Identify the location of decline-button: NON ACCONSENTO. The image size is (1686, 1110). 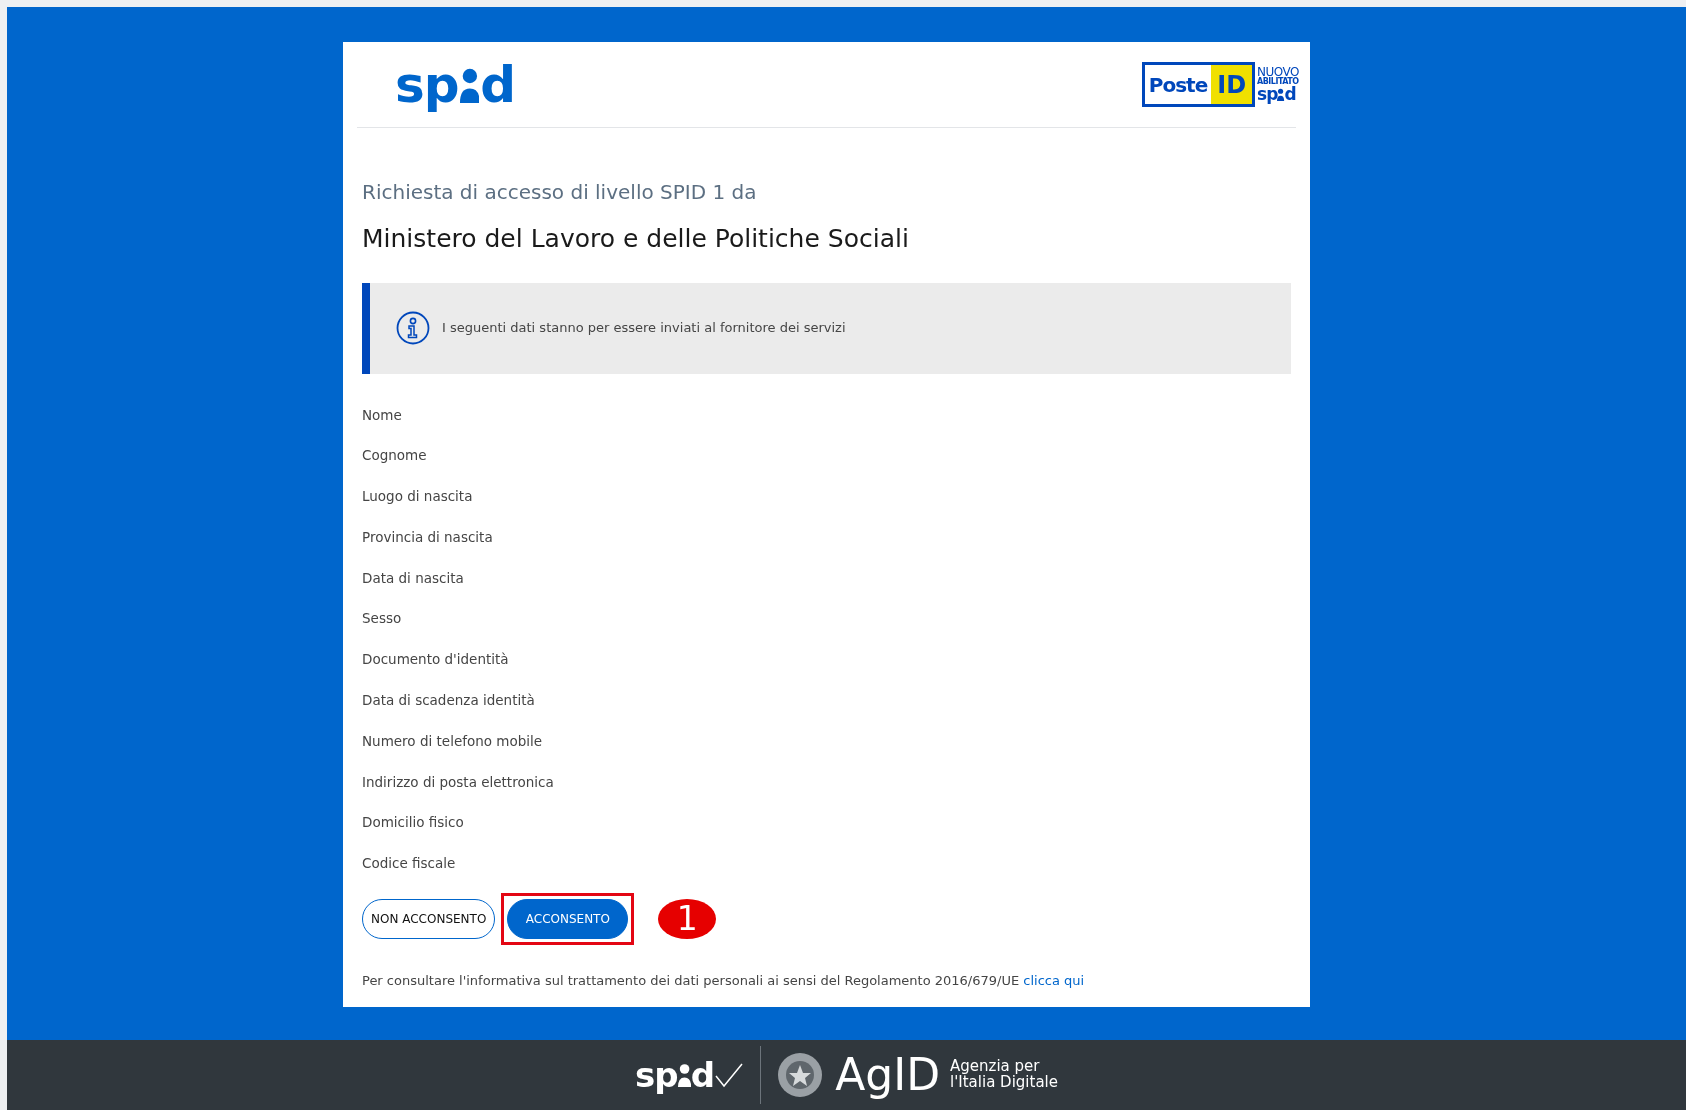
(429, 919).